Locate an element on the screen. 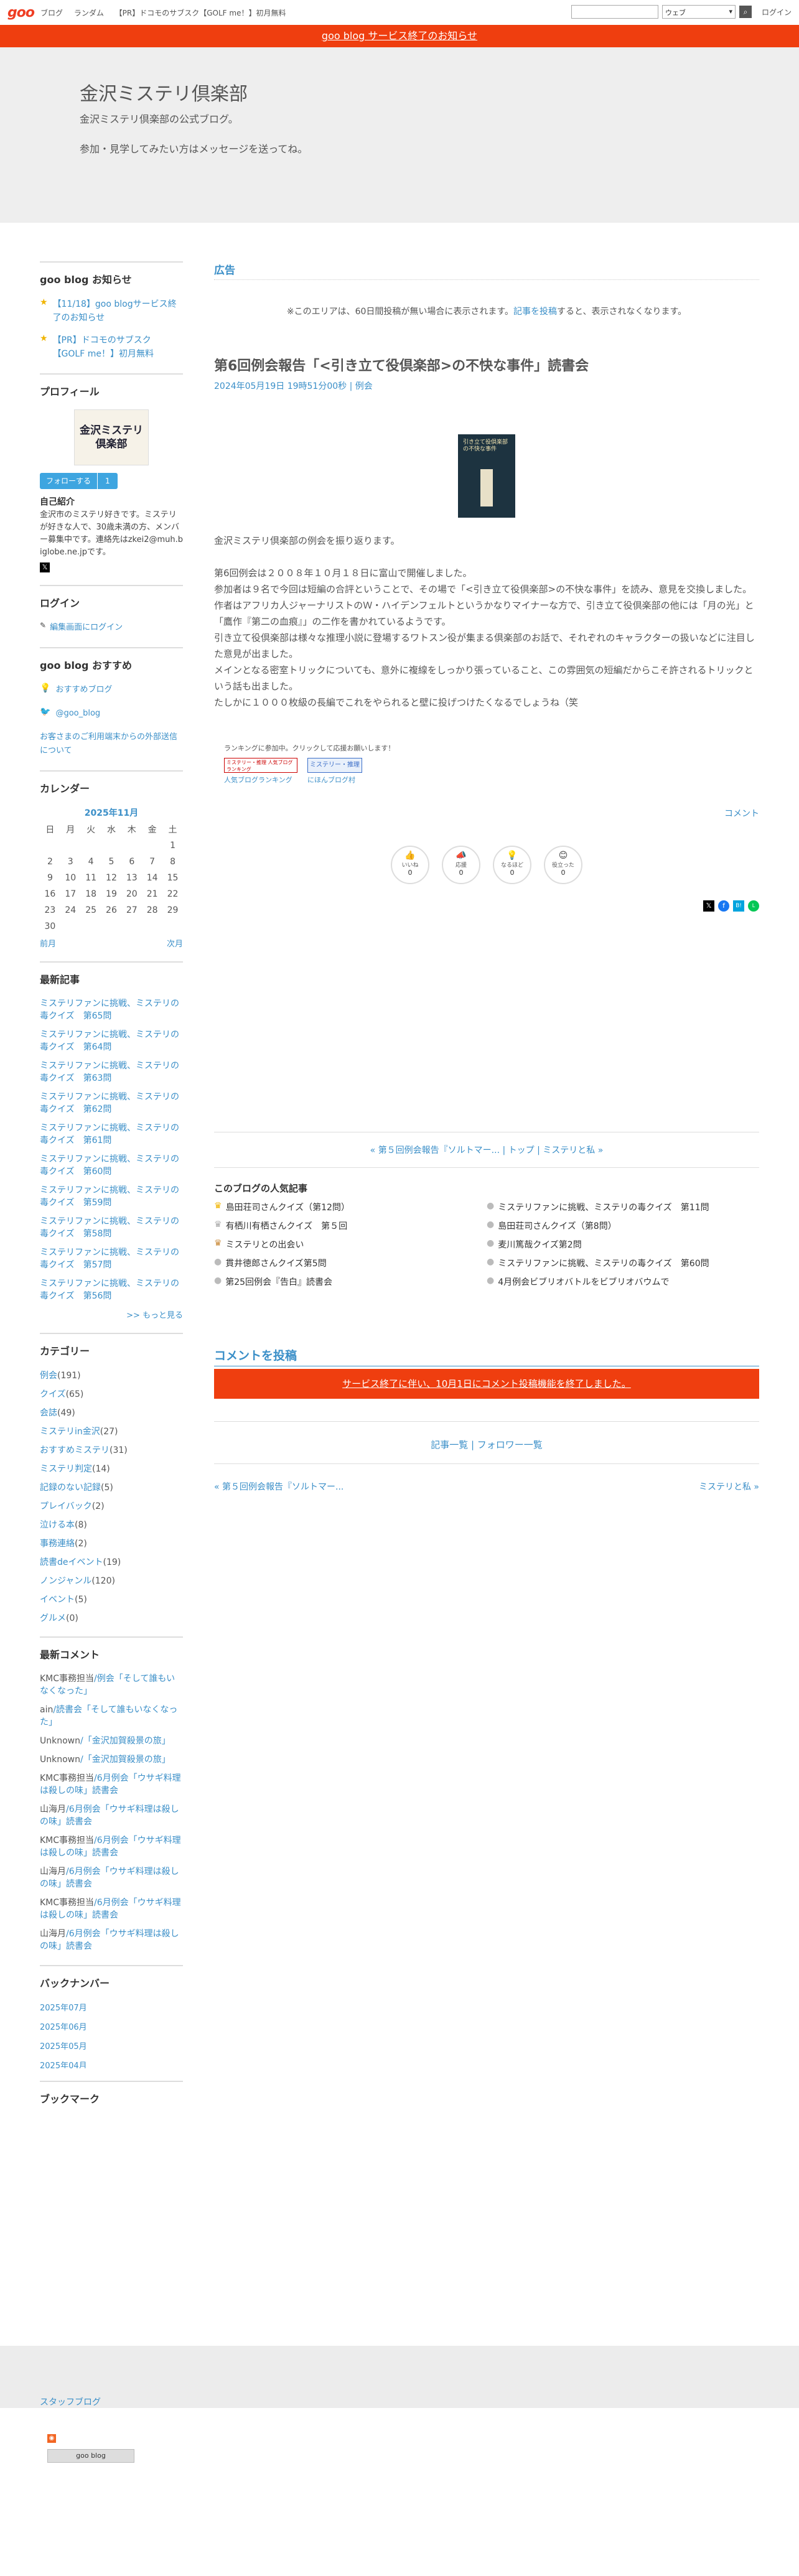 The width and height of the screenshot is (799, 2576). calendar-day: 14 is located at coordinates (152, 878).